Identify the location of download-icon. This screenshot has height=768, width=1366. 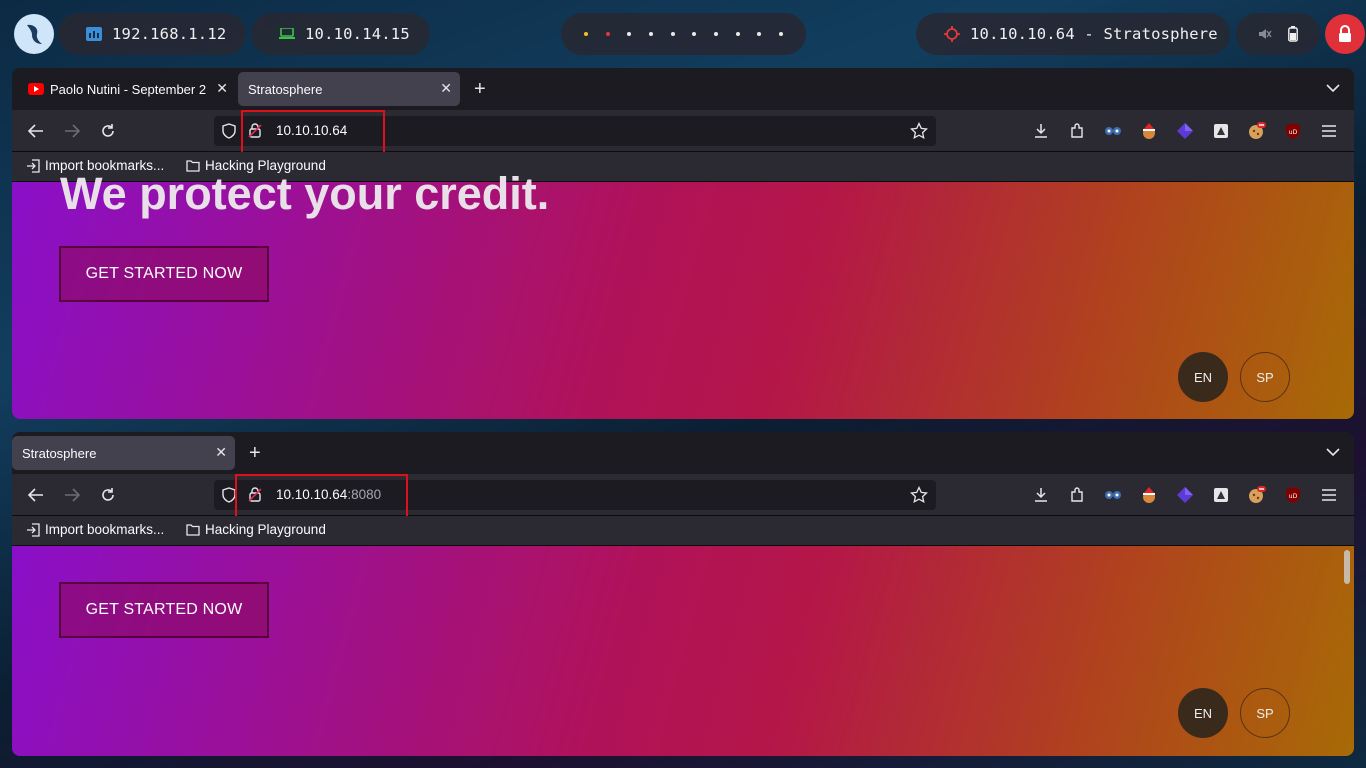
(1041, 495).